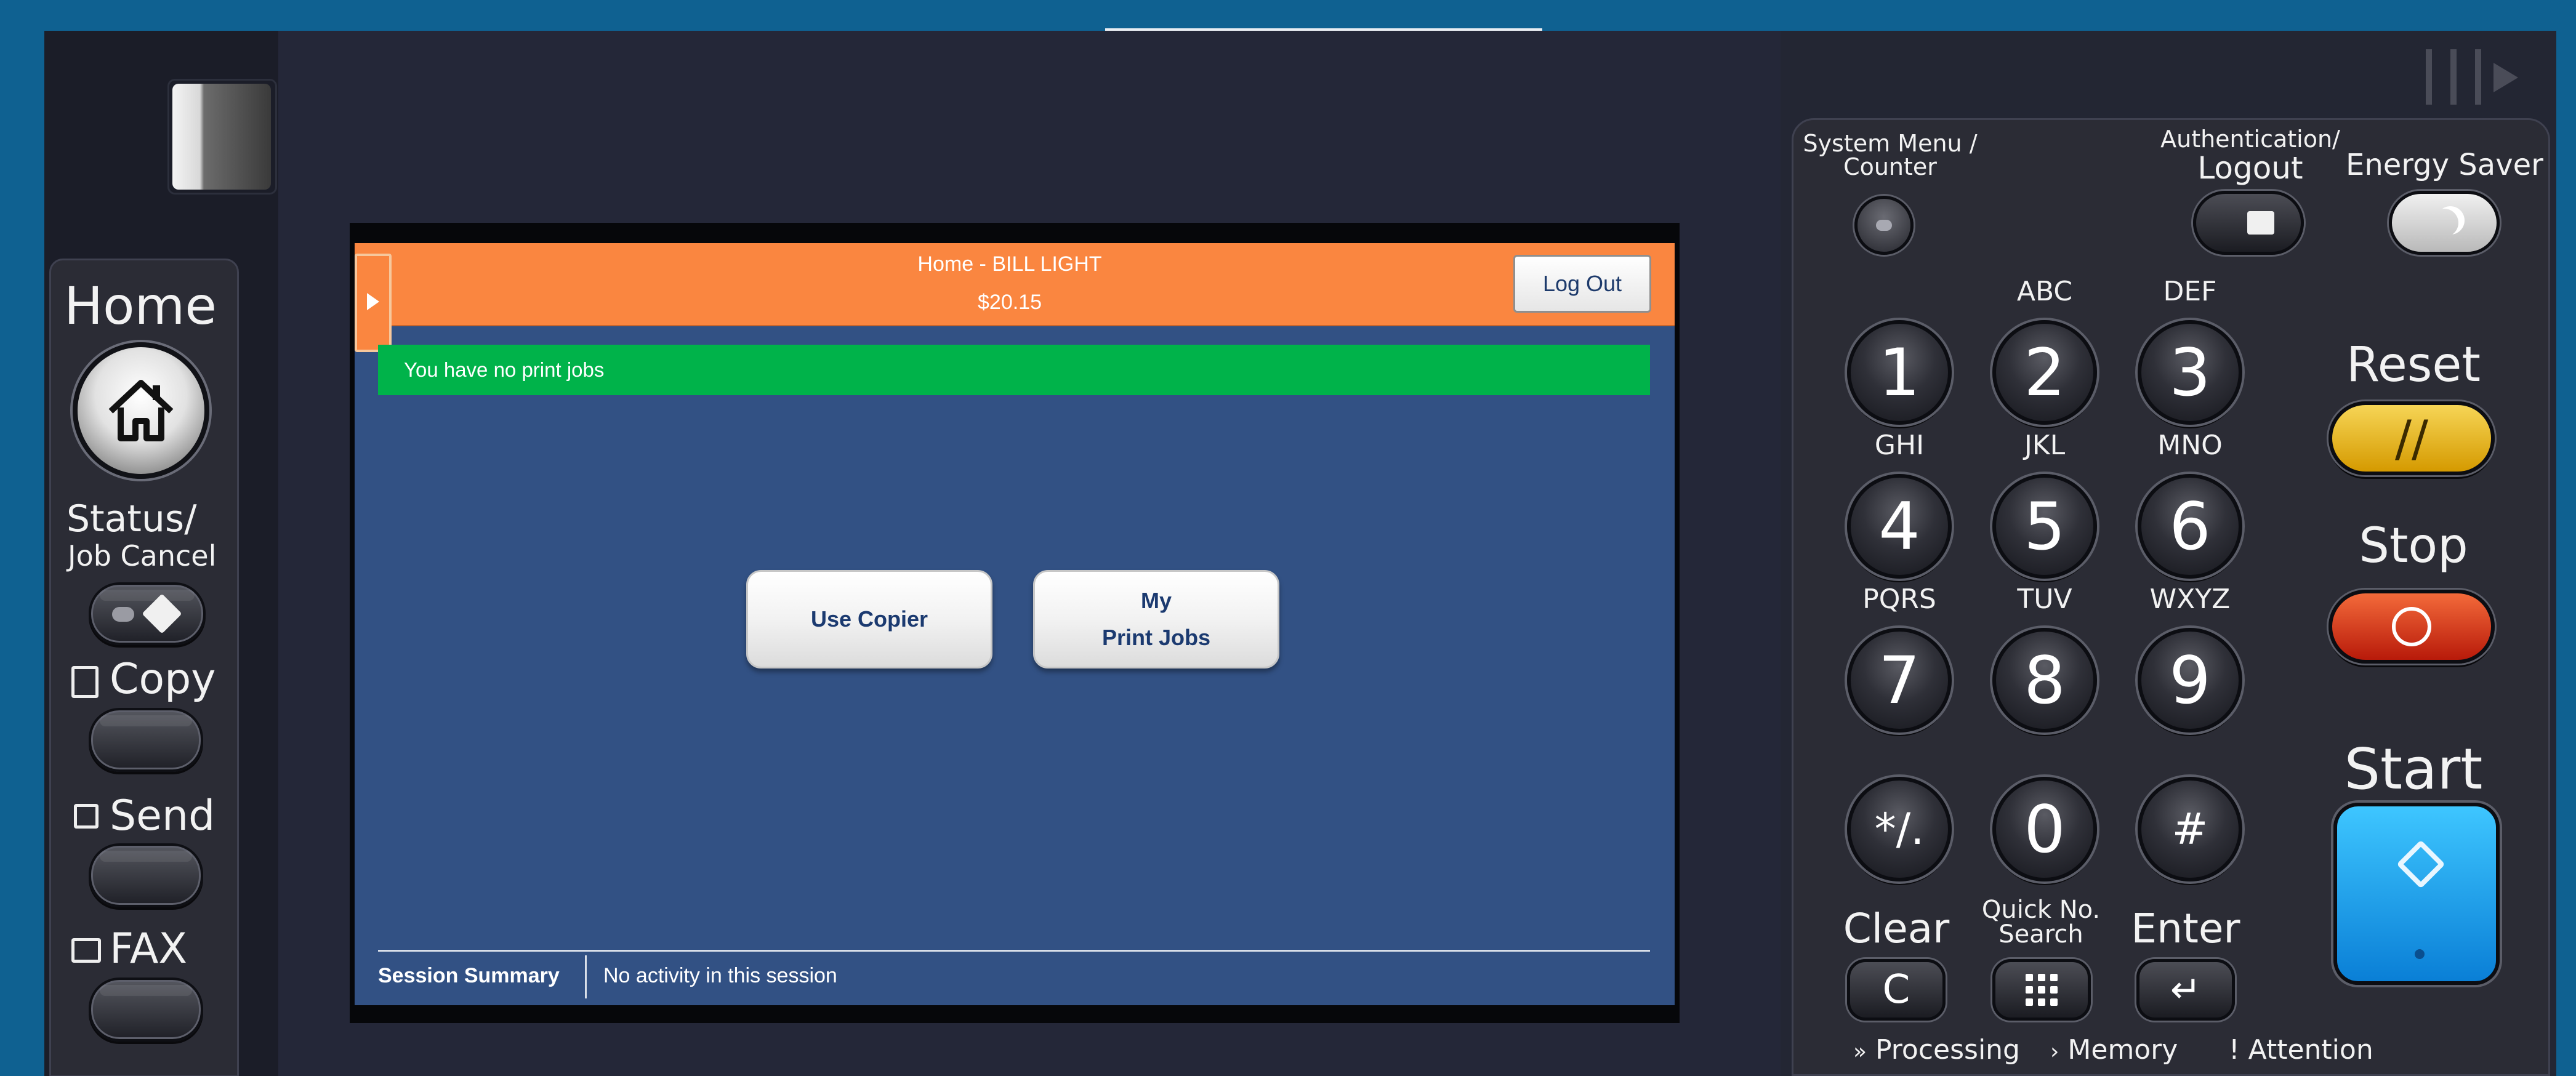 The image size is (2576, 1076). Describe the element at coordinates (1156, 619) in the screenshot. I see `my-print-jobs-button: My Print Jobs` at that location.